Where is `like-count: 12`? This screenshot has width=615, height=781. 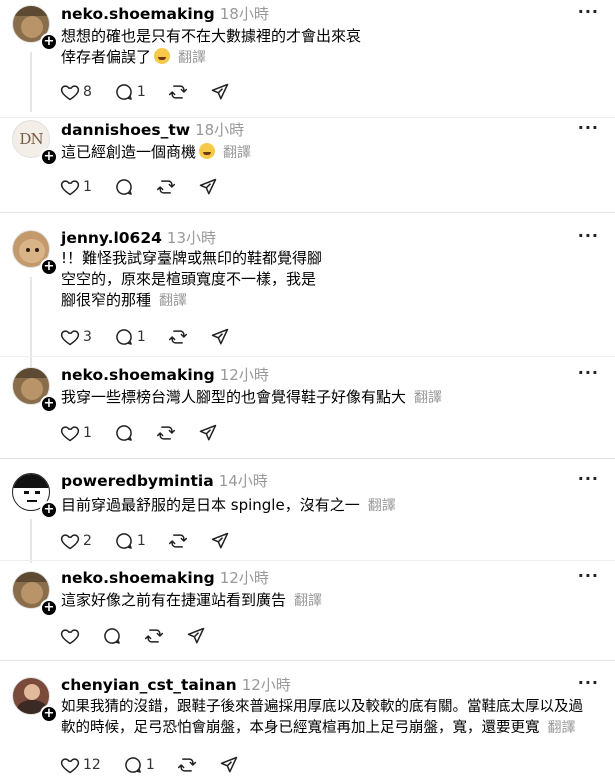
like-count: 12 is located at coordinates (92, 765).